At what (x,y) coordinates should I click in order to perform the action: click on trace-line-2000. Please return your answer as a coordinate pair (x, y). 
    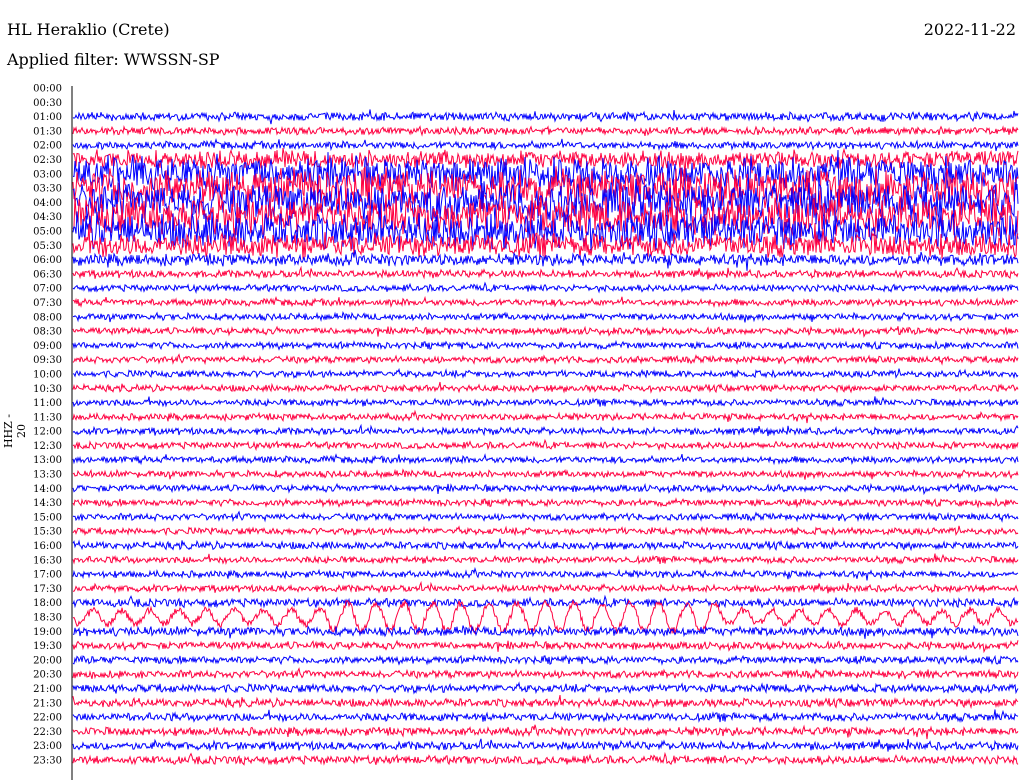
    Looking at the image, I should click on (545, 660).